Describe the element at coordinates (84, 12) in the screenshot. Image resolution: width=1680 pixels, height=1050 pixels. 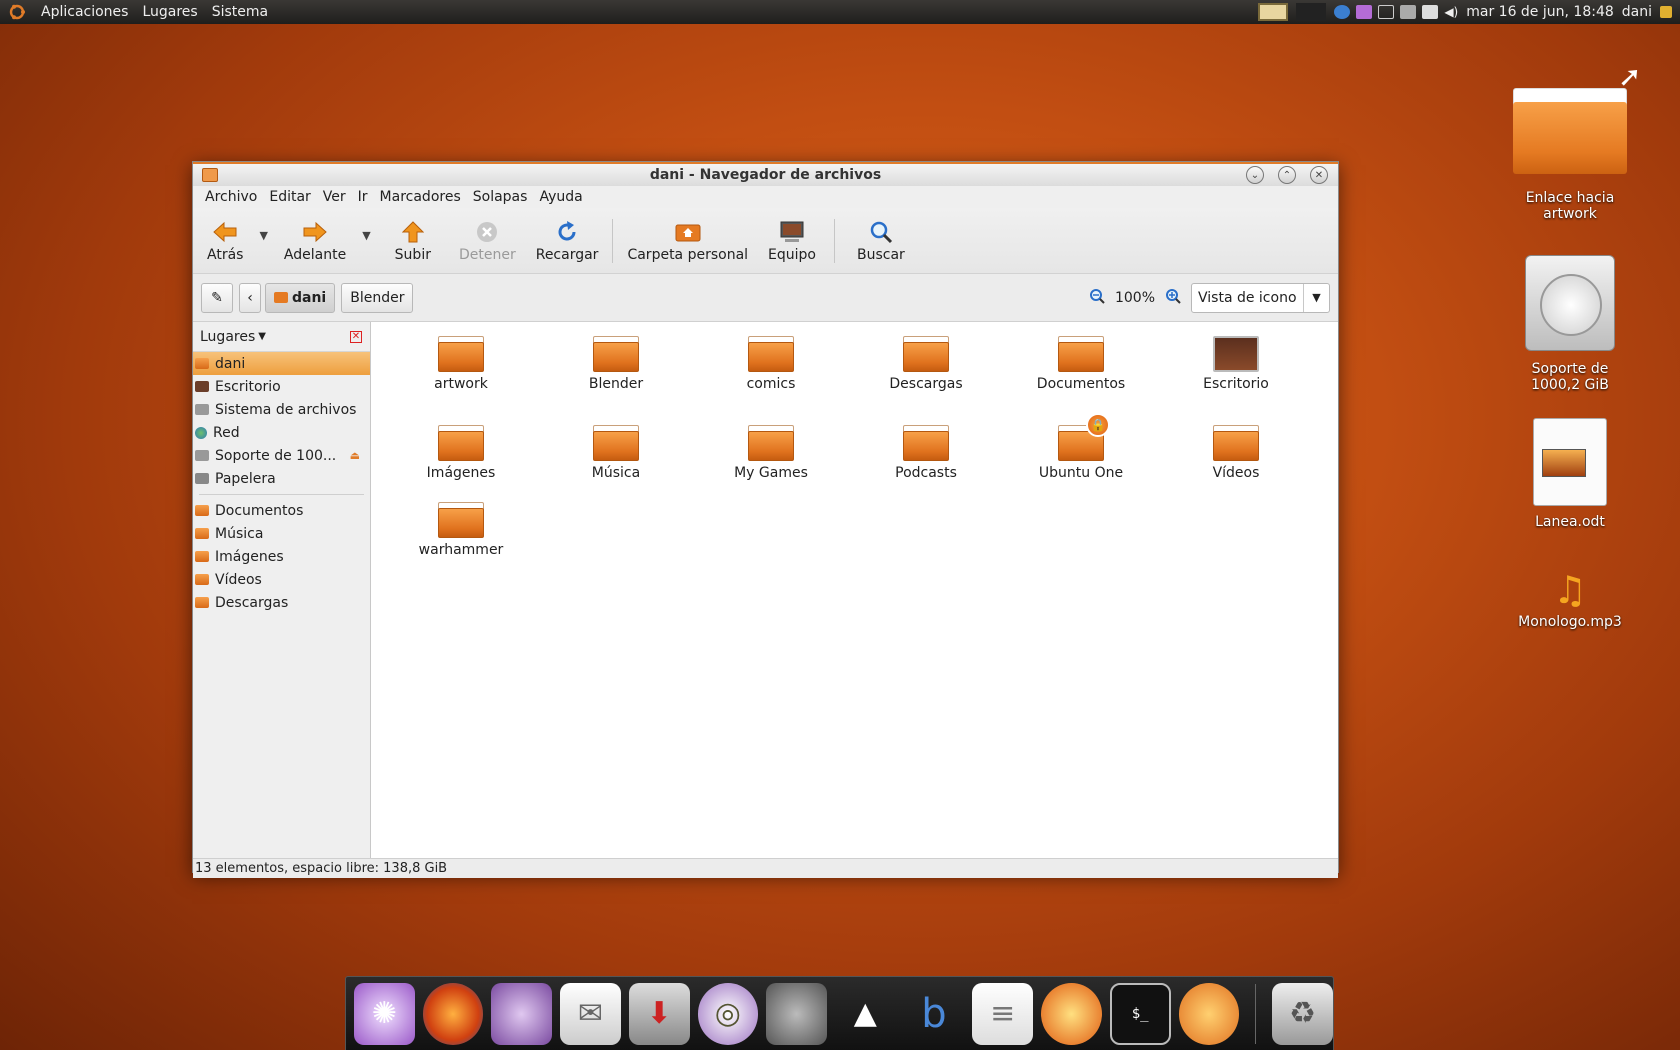
I see `menu-aplicaciones: Aplicaciones` at that location.